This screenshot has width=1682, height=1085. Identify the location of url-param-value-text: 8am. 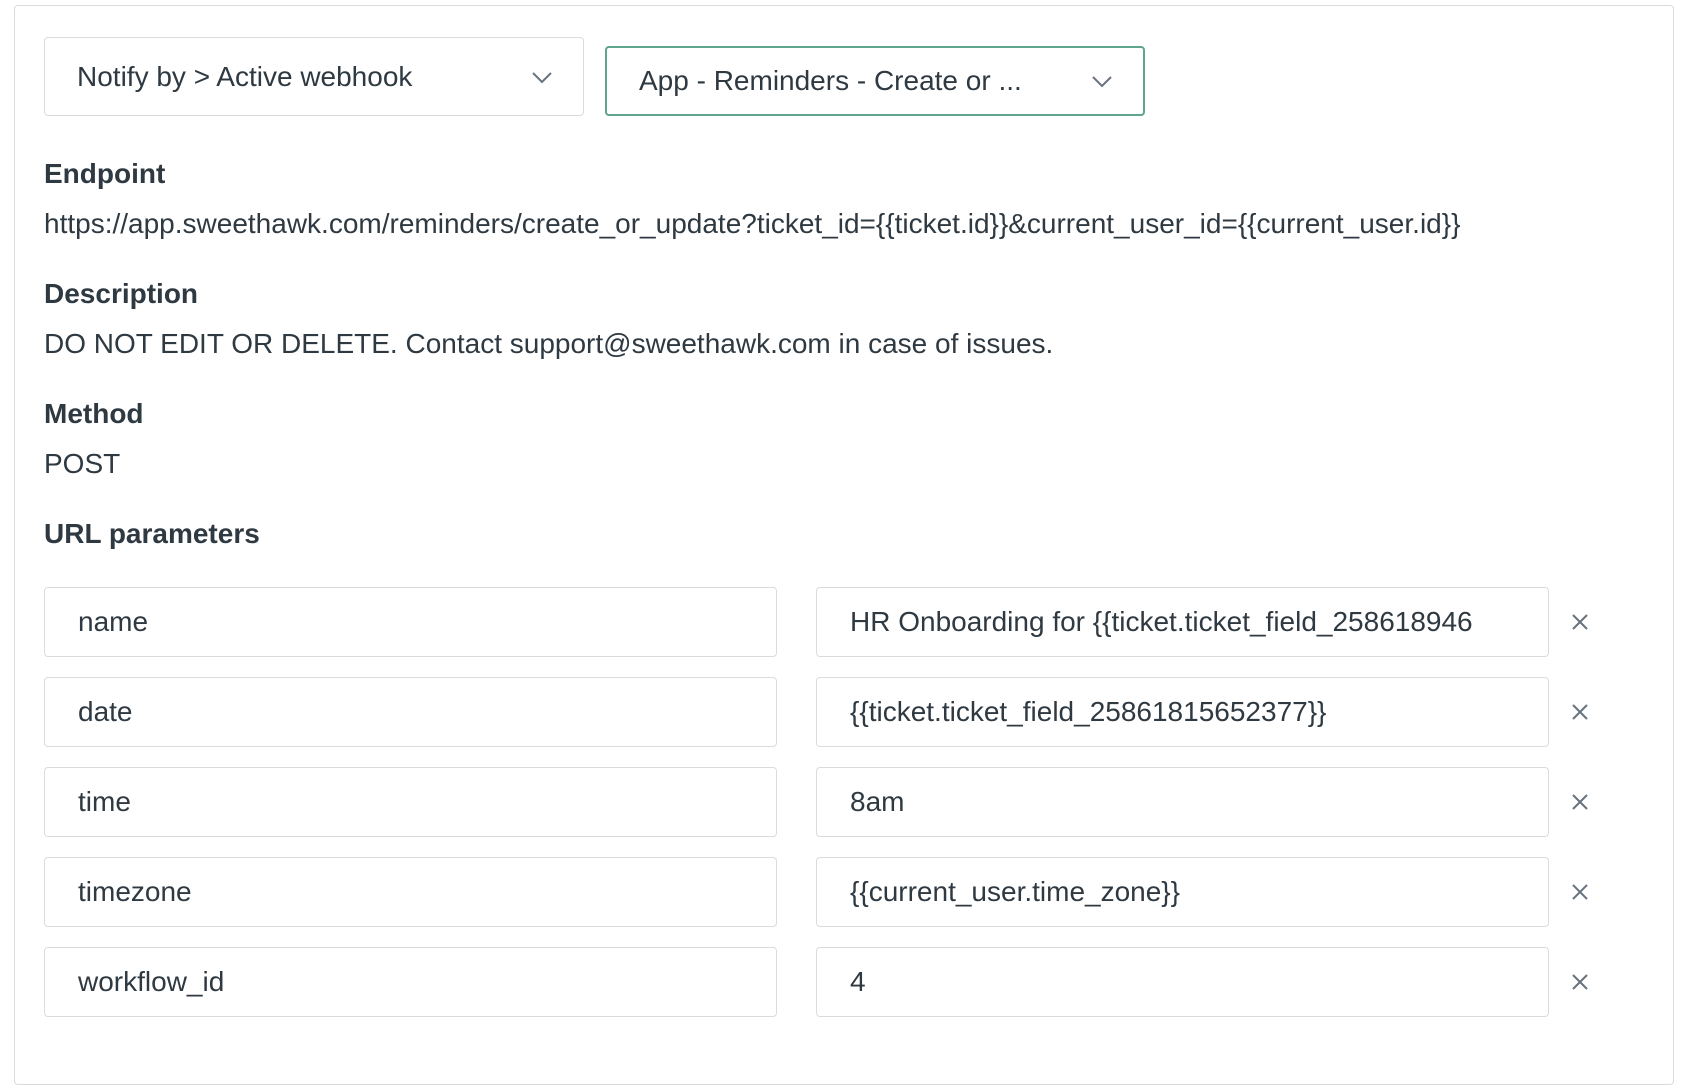
(877, 801).